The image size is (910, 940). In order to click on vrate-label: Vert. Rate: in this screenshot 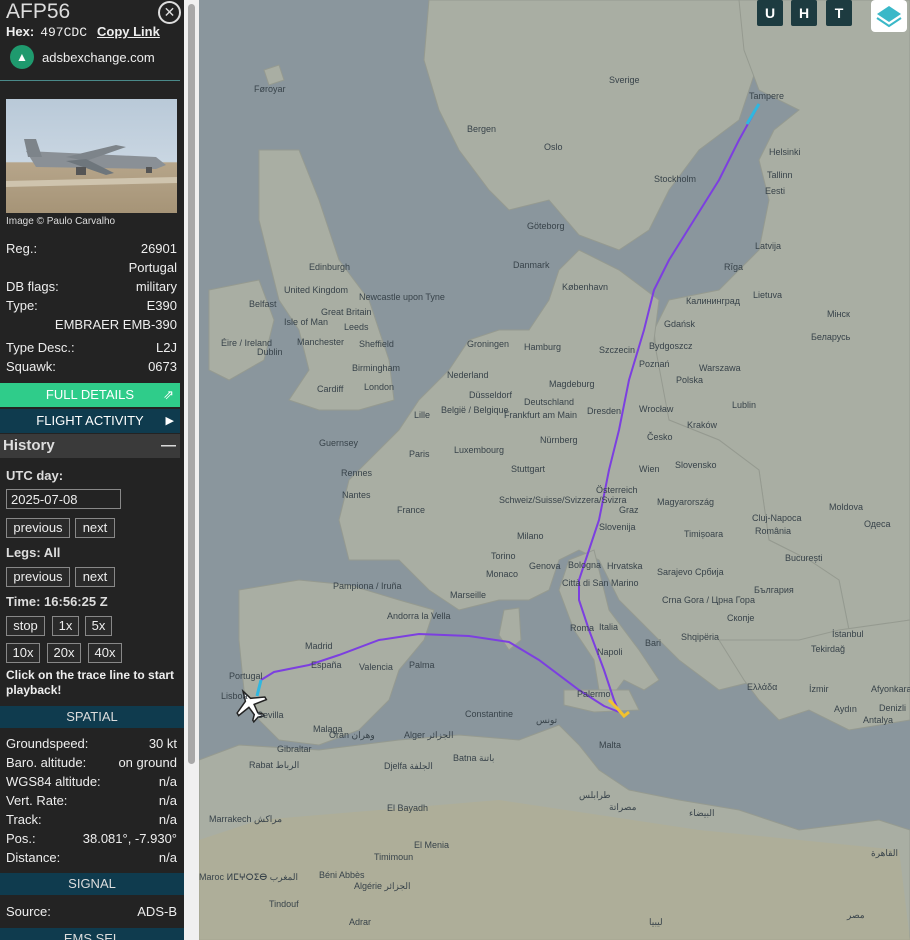, I will do `click(37, 800)`.